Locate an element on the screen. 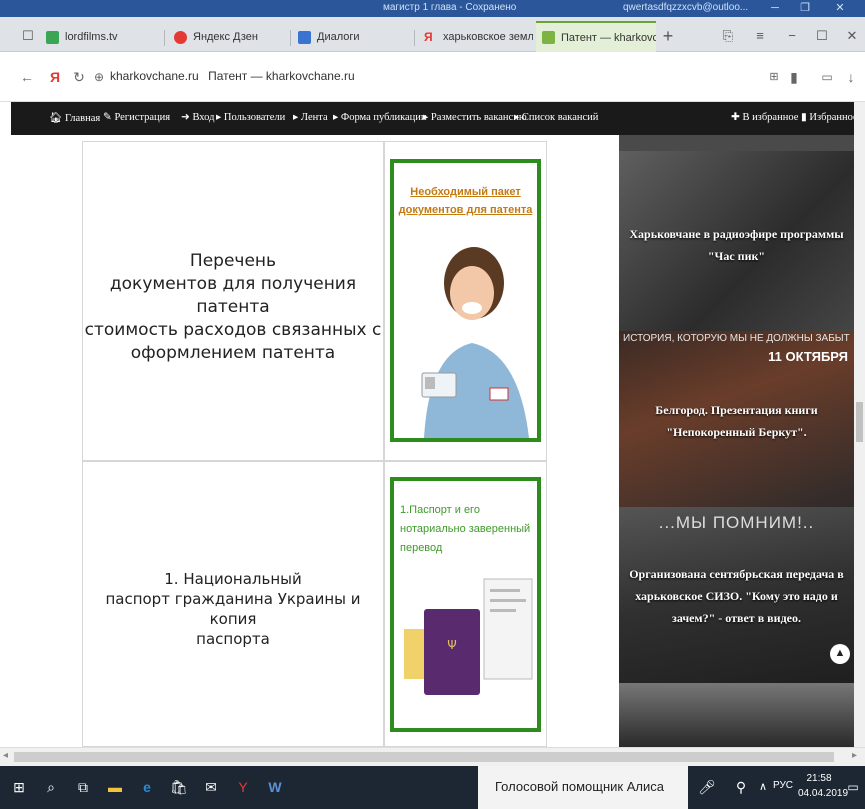 This screenshot has width=865, height=809. horizontal-scrollbar: ◂ ▸ is located at coordinates (432, 756).